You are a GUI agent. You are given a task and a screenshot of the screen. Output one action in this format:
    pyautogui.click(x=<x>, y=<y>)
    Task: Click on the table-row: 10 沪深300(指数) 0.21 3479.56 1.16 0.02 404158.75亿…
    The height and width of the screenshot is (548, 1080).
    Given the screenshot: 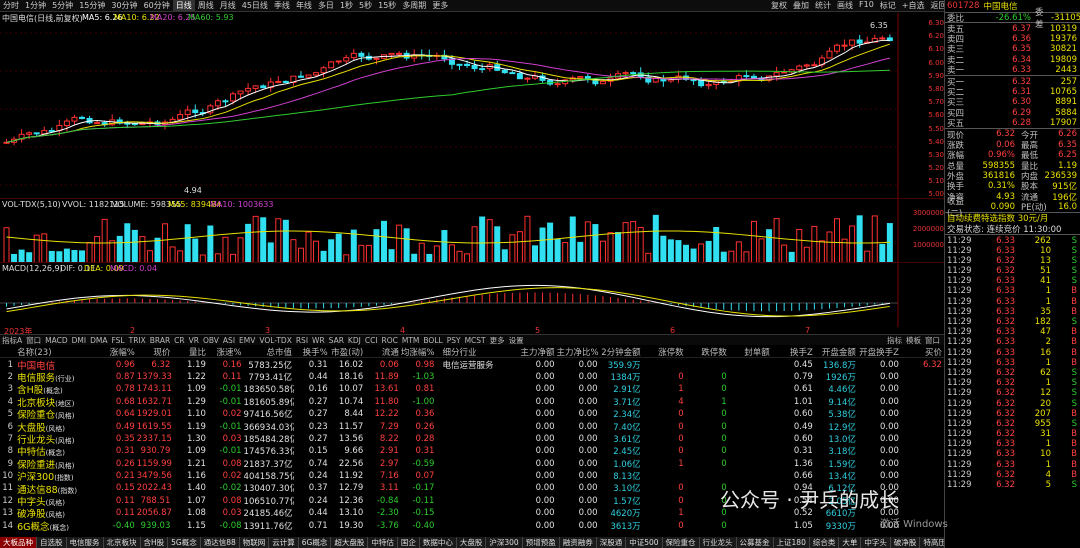 What is the action you would take?
    pyautogui.click(x=472, y=476)
    